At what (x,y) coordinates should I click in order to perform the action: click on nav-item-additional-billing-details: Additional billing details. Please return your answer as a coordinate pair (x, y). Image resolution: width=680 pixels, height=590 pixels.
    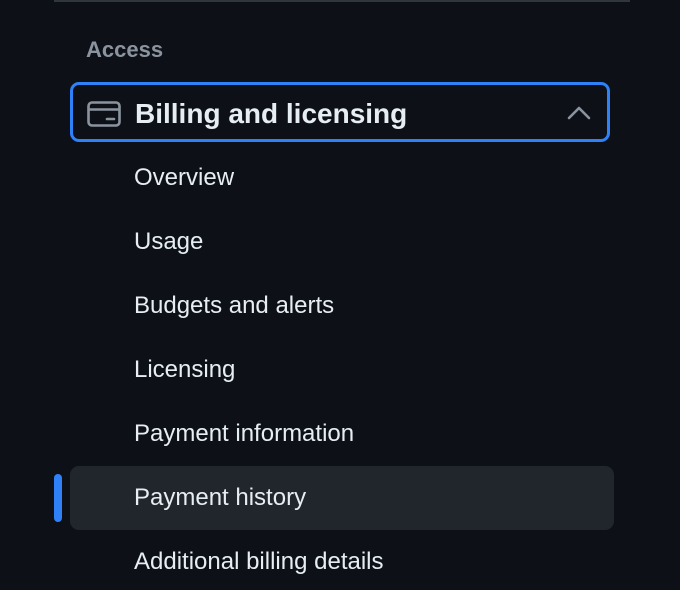
    Looking at the image, I should click on (342, 560).